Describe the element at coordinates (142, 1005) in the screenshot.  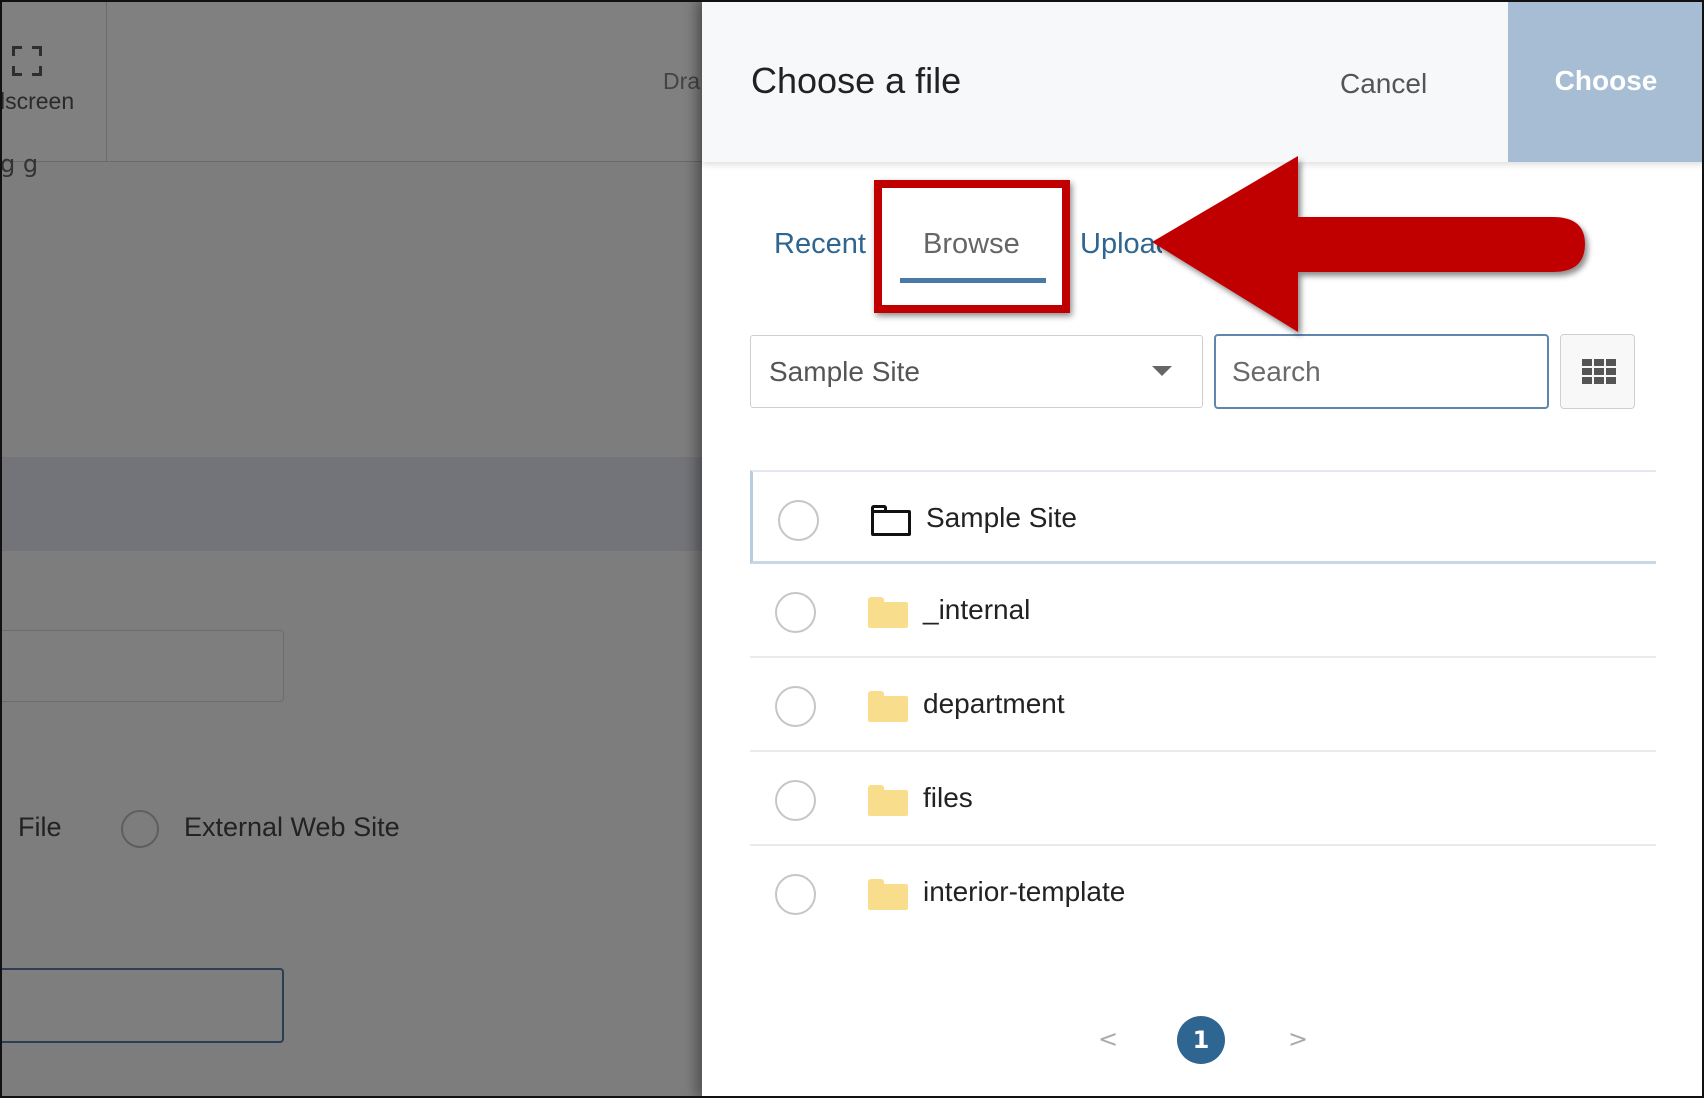
I see `background-link-field` at that location.